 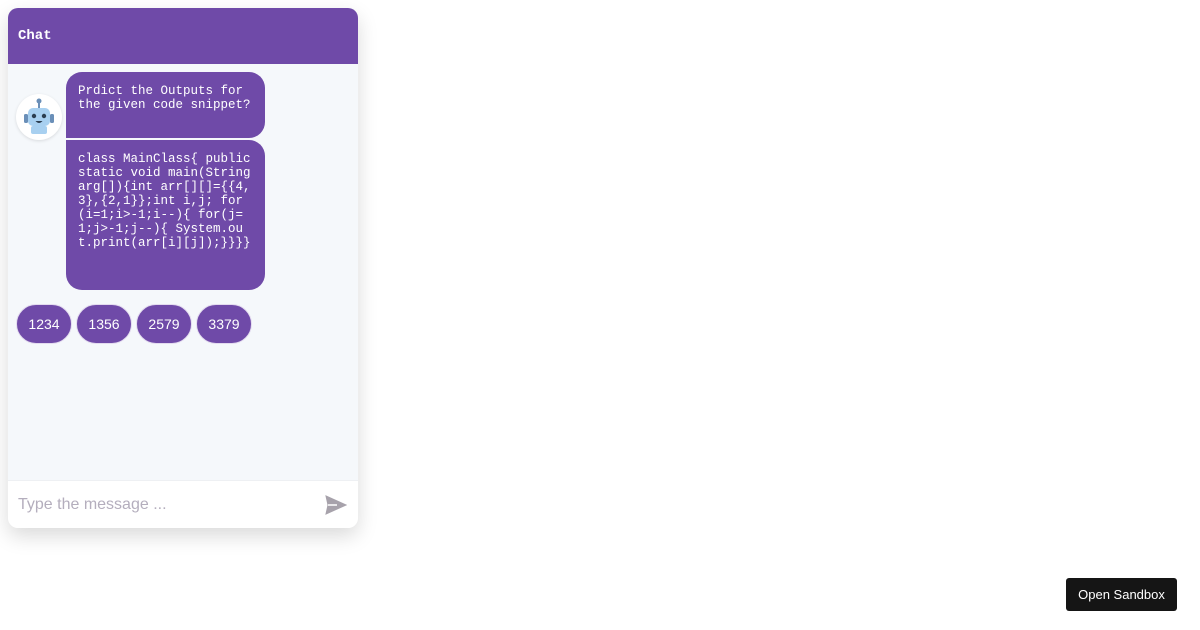 What do you see at coordinates (35, 36) in the screenshot?
I see `chat-title: Chat` at bounding box center [35, 36].